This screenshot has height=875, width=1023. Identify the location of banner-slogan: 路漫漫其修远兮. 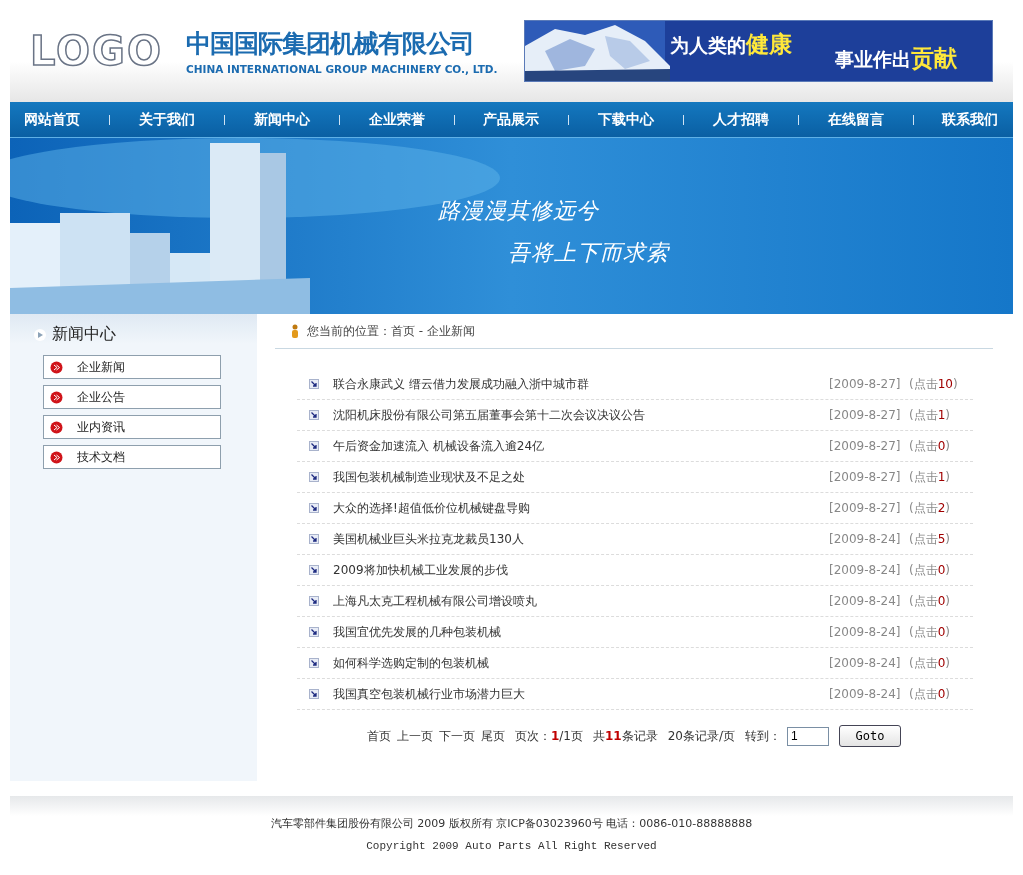
(518, 211).